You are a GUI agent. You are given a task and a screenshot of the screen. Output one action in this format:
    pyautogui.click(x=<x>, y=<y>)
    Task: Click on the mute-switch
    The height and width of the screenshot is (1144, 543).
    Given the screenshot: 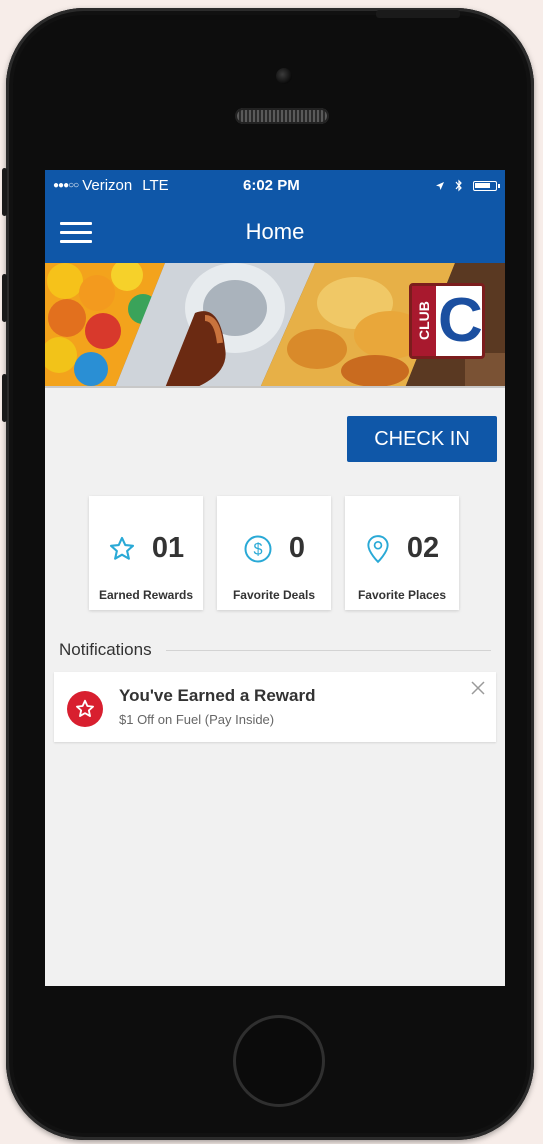 What is the action you would take?
    pyautogui.click(x=4, y=192)
    